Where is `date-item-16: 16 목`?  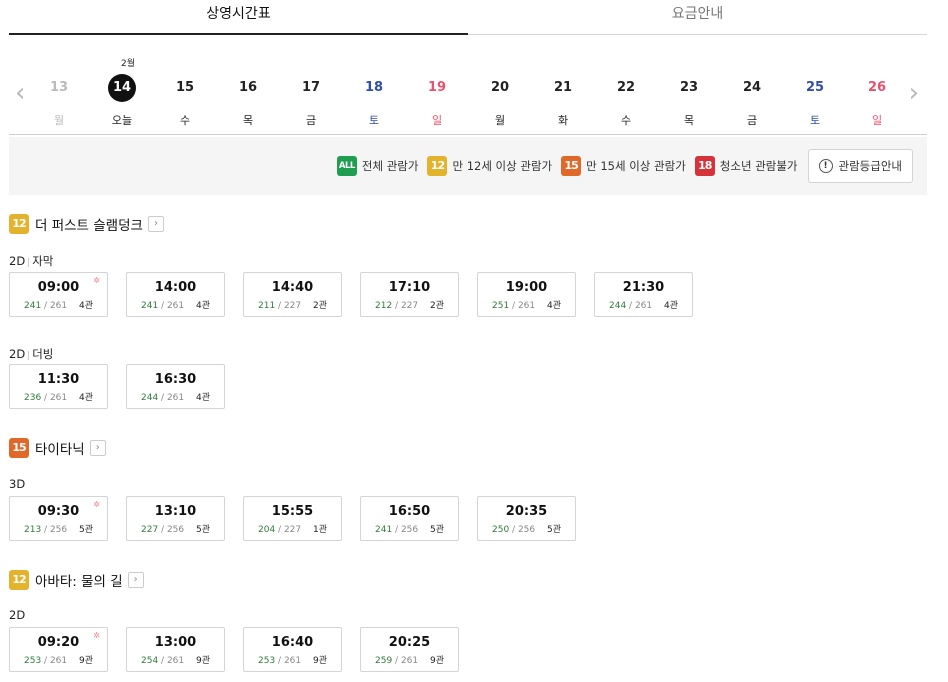
date-item-16: 16 목 is located at coordinates (248, 101).